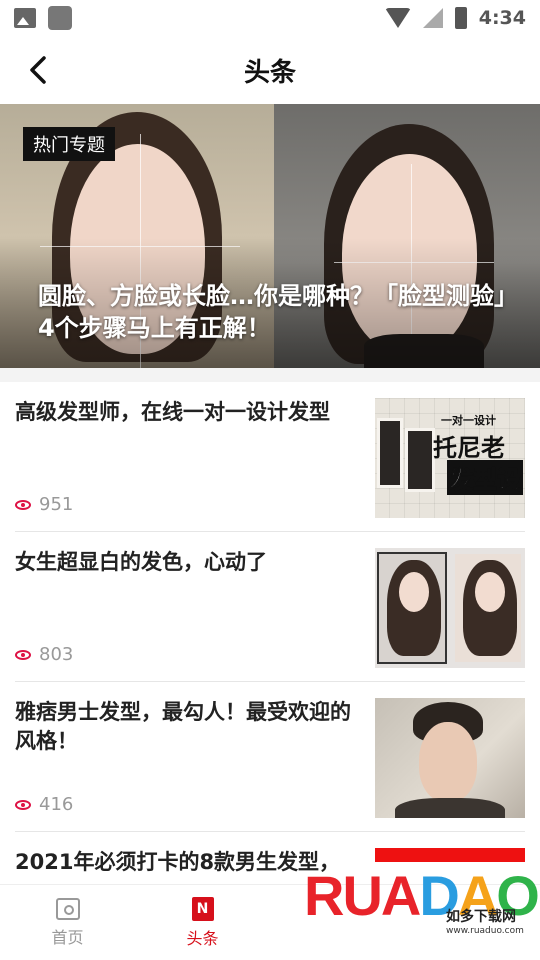  Describe the element at coordinates (270, 375) in the screenshot. I see `section-divider` at that location.